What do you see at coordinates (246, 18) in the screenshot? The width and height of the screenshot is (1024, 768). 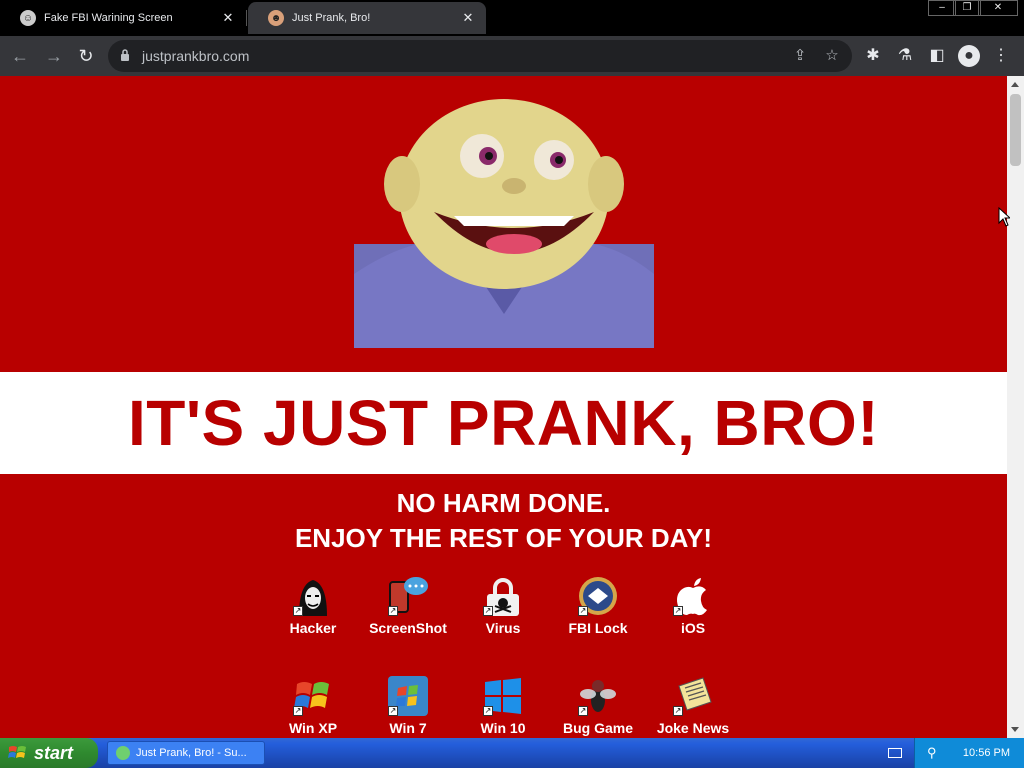 I see `tab-separator` at bounding box center [246, 18].